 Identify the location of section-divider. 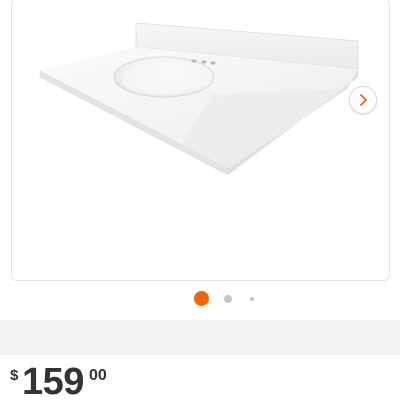
(200, 337).